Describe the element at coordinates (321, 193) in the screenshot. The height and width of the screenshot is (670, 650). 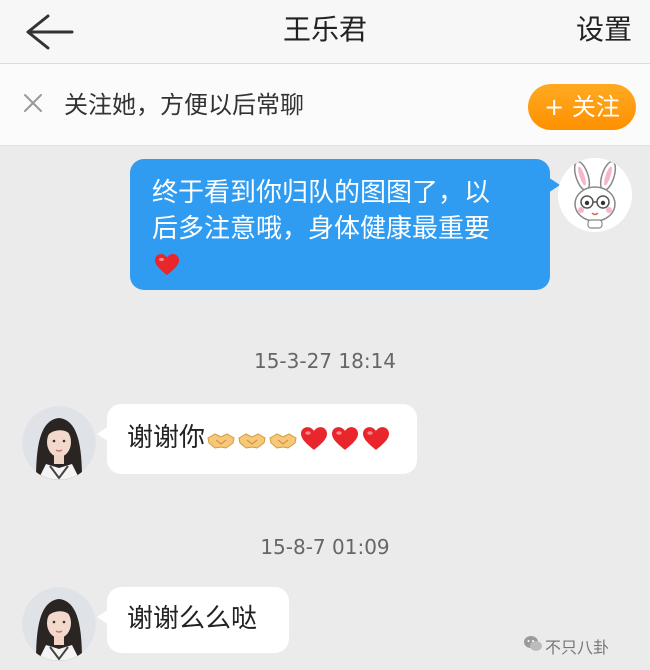
I see `message-line: 终于看到你归队的图图了，以` at that location.